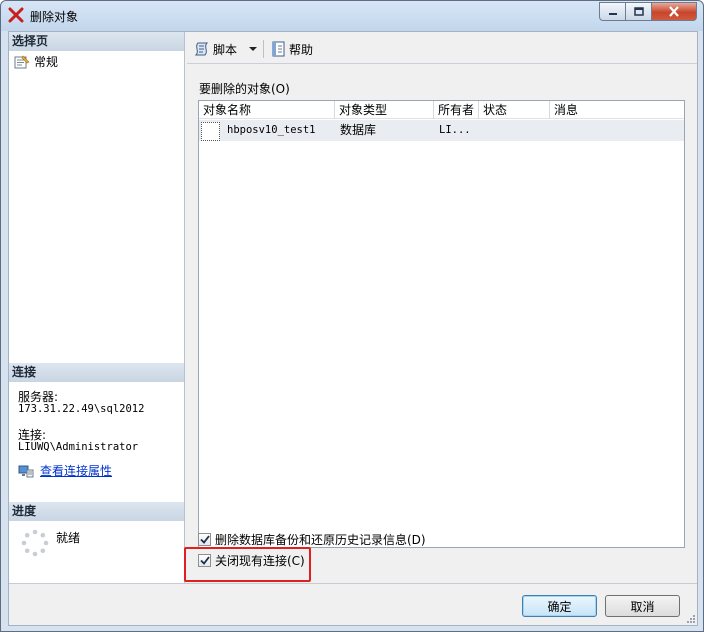 The image size is (704, 632). What do you see at coordinates (301, 49) in the screenshot?
I see `help-label: 帮助` at bounding box center [301, 49].